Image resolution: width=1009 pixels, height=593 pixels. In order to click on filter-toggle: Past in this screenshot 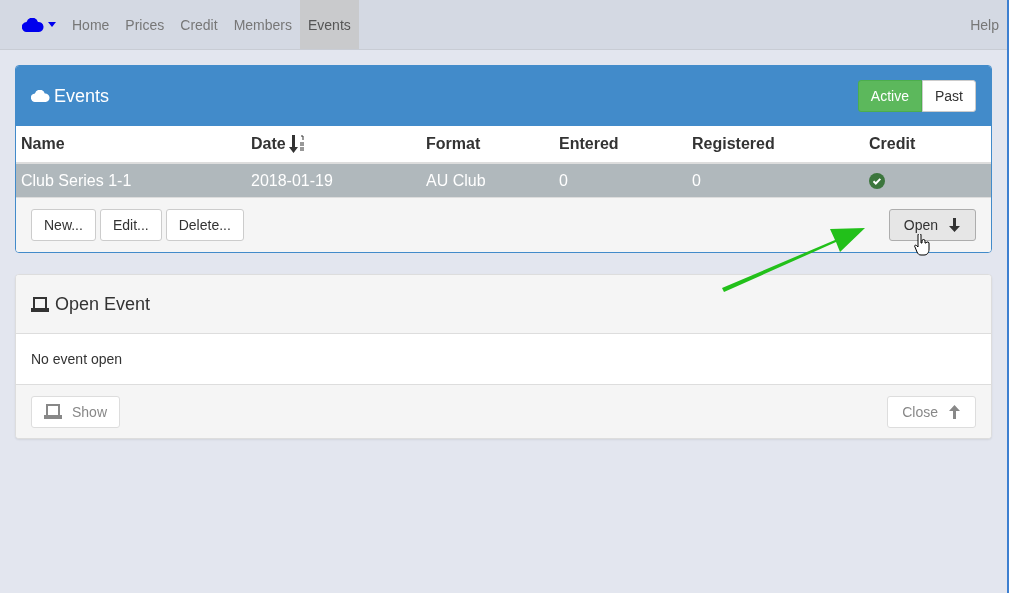, I will do `click(949, 96)`.